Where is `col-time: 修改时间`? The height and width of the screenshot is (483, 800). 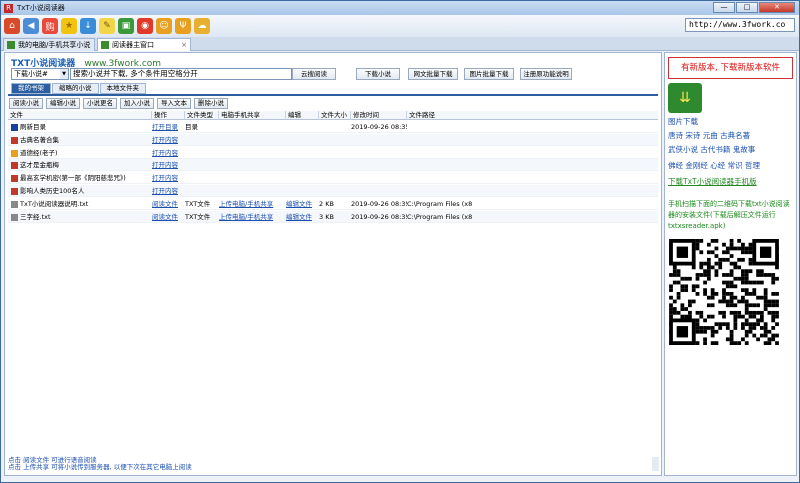
col-time: 修改时间 is located at coordinates (378, 115).